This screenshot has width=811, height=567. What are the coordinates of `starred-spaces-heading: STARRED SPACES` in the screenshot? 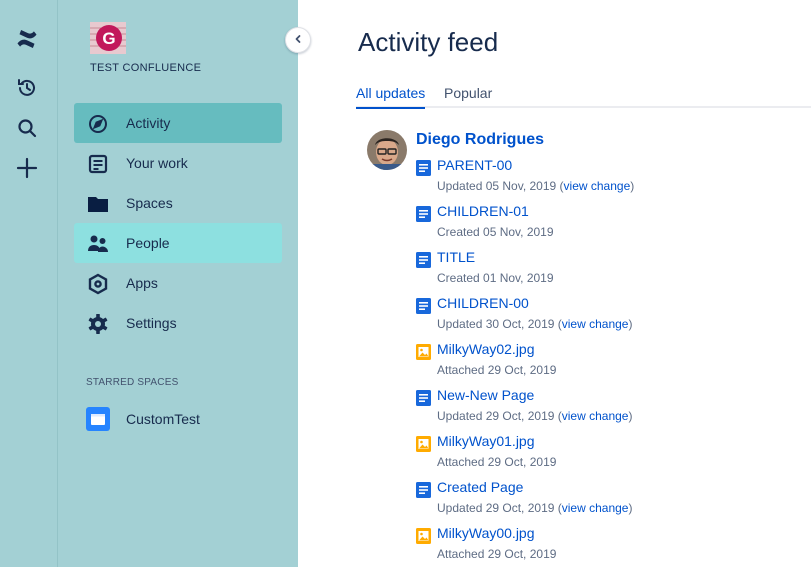 It's located at (132, 382).